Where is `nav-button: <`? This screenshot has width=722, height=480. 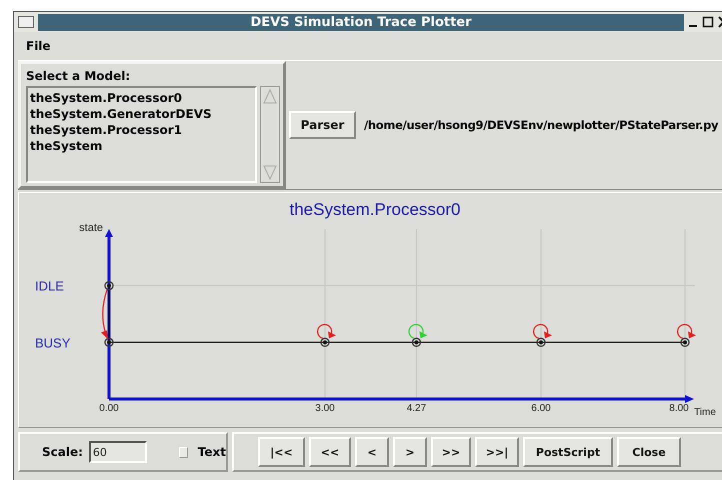 nav-button: < is located at coordinates (372, 452).